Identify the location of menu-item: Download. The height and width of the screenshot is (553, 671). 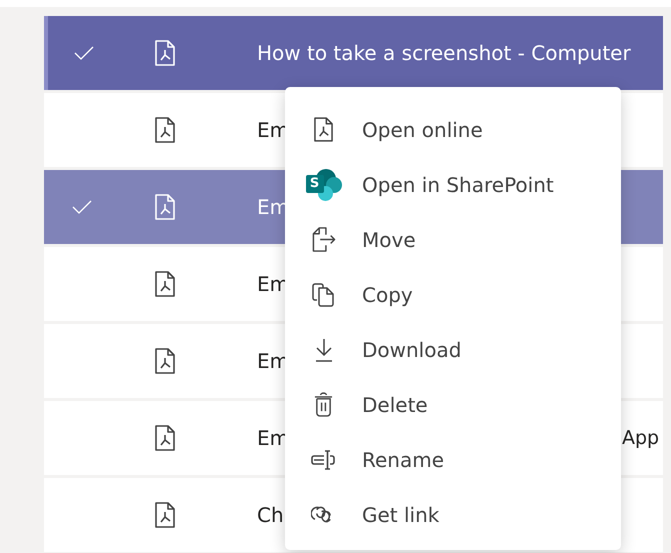
(453, 349).